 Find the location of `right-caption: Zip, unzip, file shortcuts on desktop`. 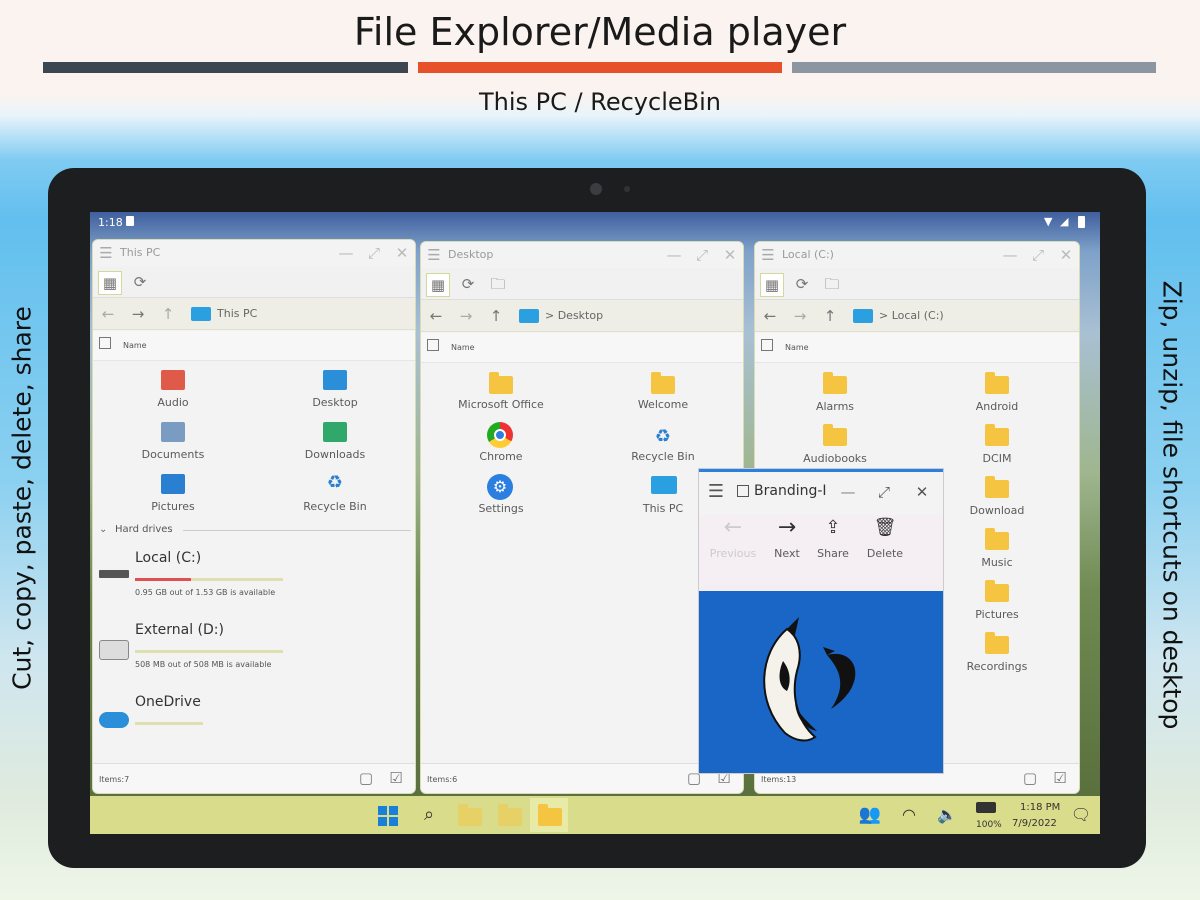

right-caption: Zip, unzip, file shortcuts on desktop is located at coordinates (1172, 505).